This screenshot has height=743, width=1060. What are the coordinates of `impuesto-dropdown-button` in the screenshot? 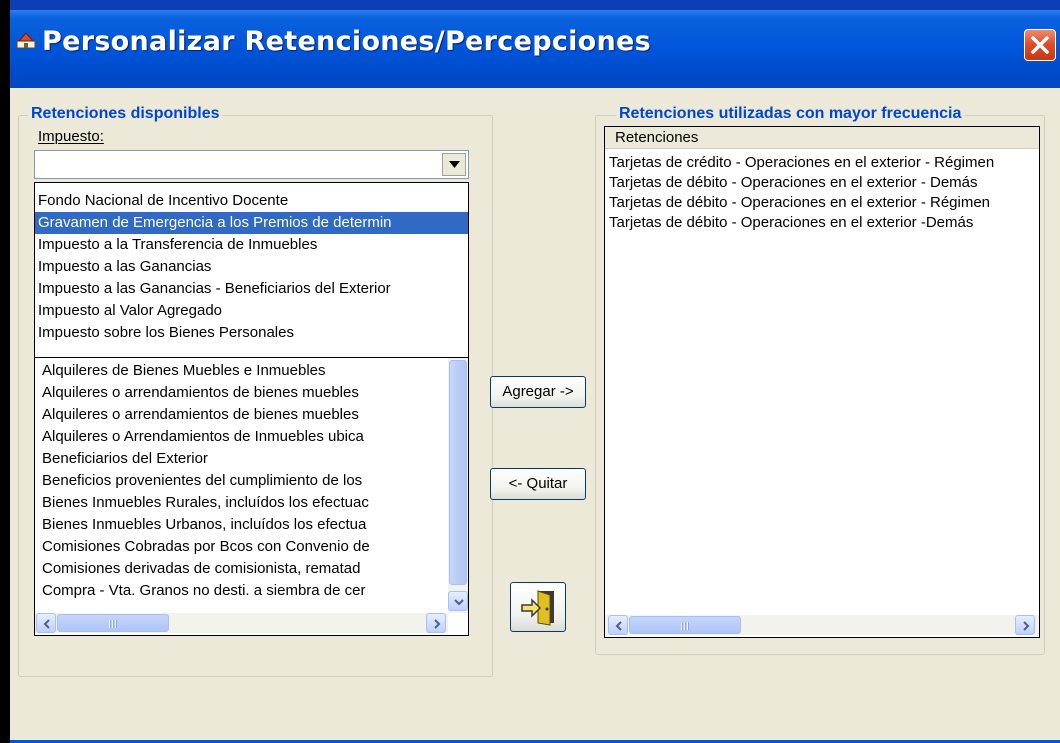 It's located at (454, 164).